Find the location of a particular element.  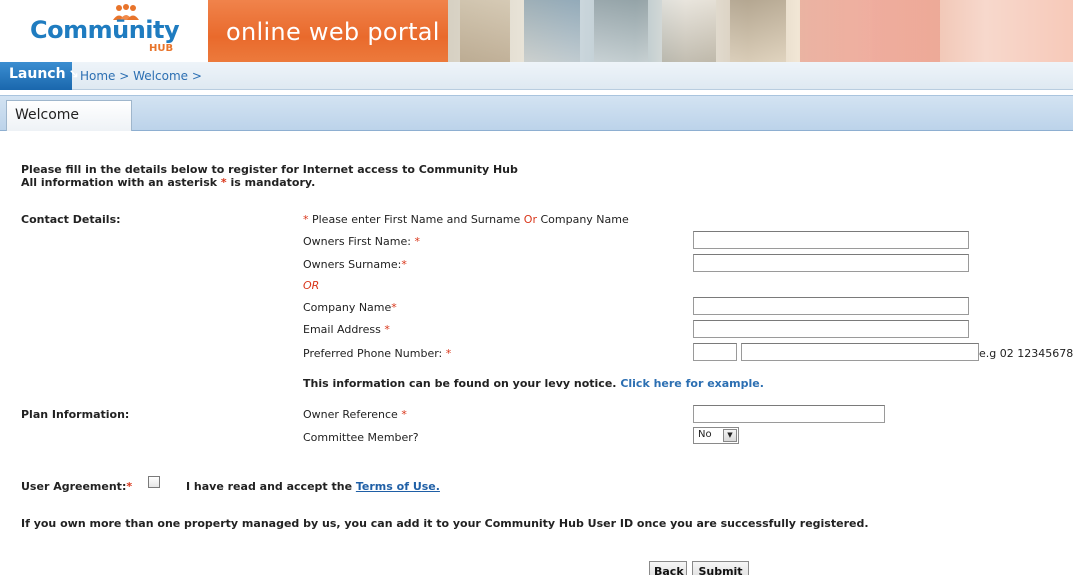

dropdown-arrow-icon: ▼ is located at coordinates (730, 435).